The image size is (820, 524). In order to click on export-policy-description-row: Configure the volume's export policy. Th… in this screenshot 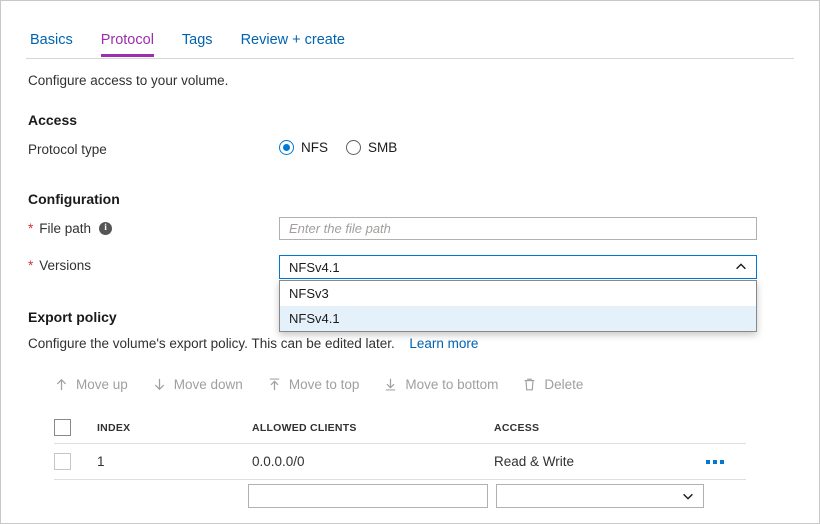, I will do `click(253, 343)`.